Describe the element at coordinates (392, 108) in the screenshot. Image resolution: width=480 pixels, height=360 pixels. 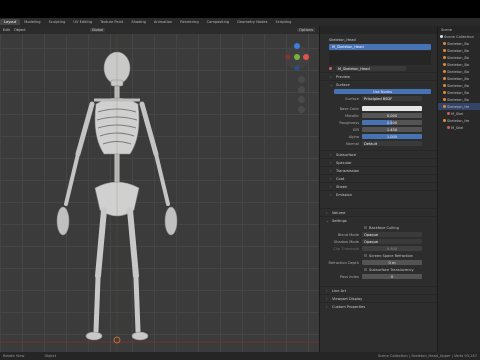
I see `base-color-swatch` at that location.